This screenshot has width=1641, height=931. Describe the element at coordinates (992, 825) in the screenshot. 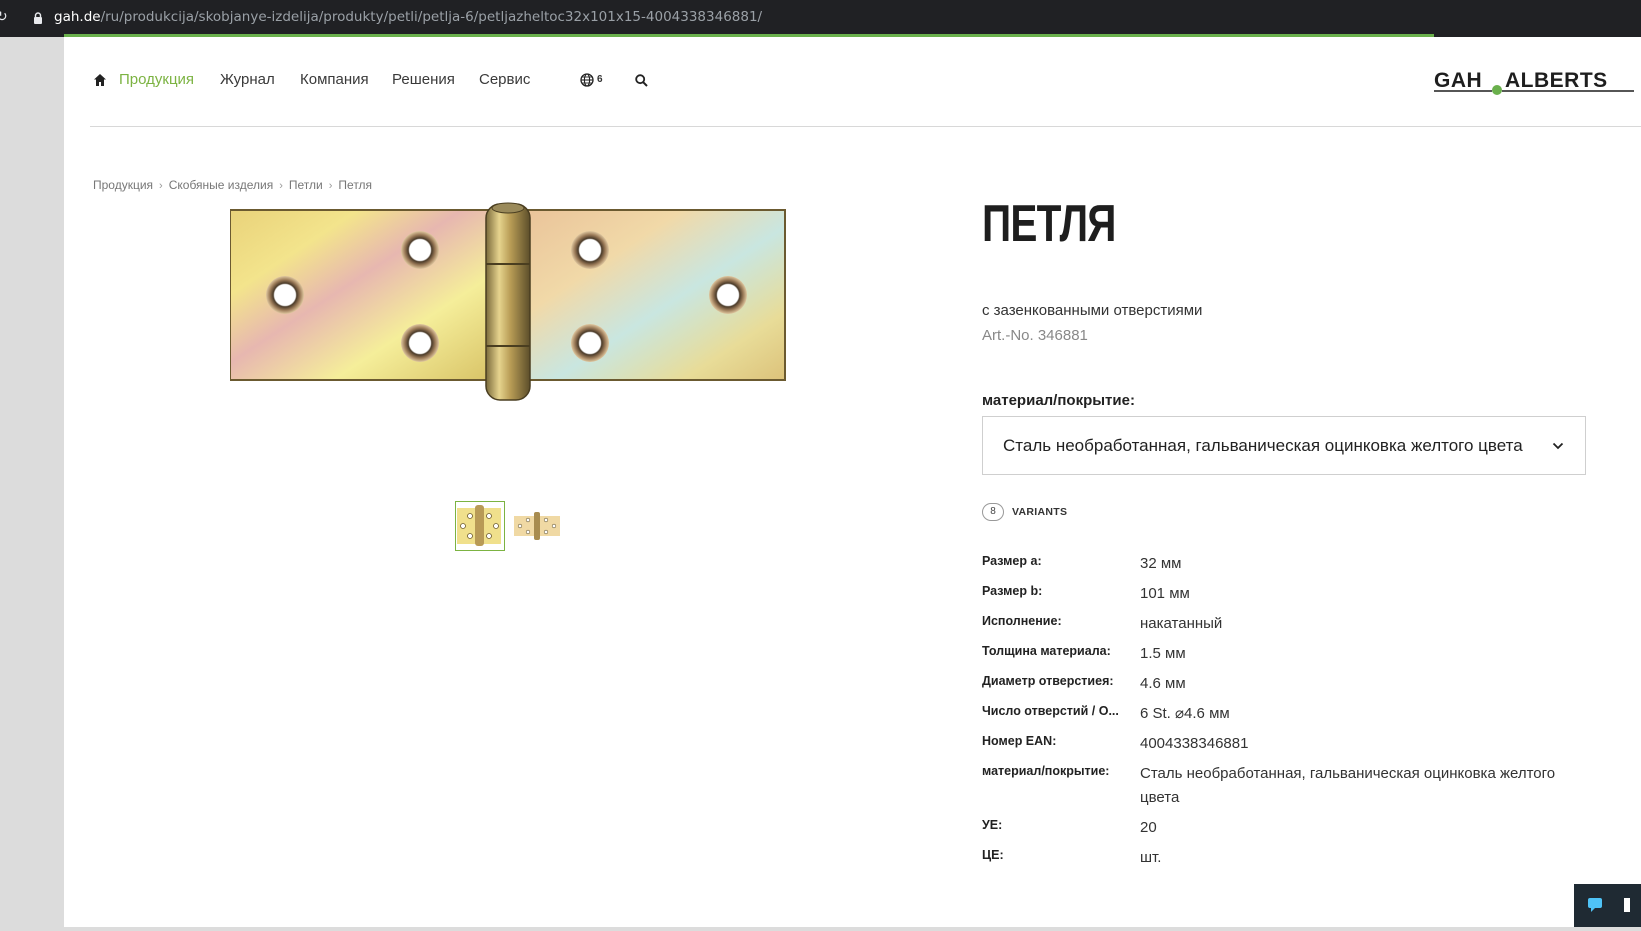

I see `spec-key: УЕ:` at that location.